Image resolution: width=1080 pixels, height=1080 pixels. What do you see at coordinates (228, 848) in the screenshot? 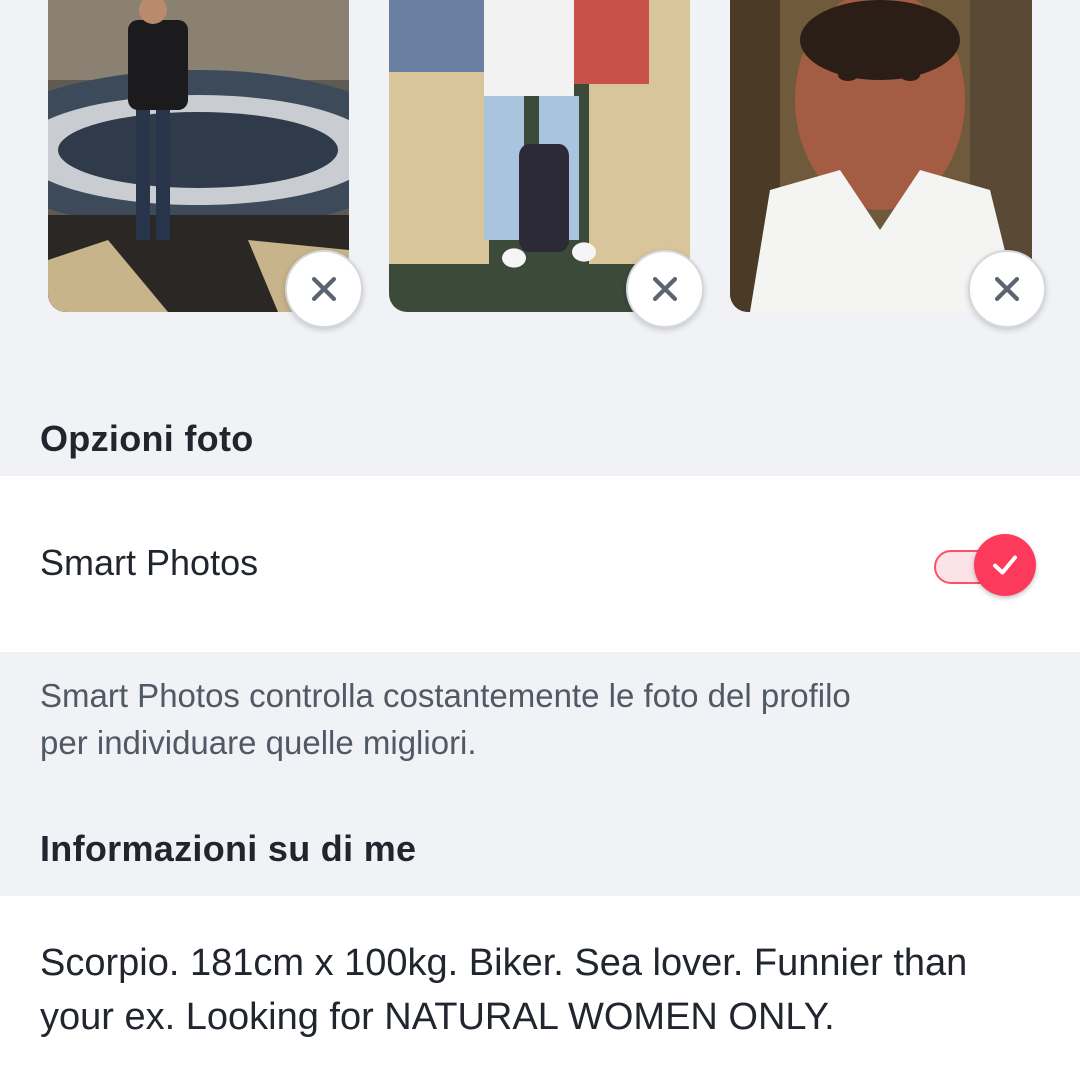
I see `about-me-title: Informazioni su di me` at bounding box center [228, 848].